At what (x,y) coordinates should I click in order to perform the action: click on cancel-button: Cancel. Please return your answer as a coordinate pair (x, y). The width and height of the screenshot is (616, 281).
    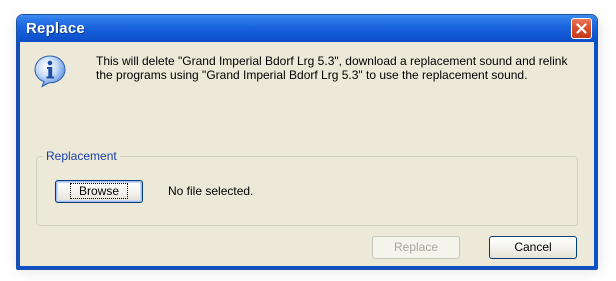
    Looking at the image, I should click on (533, 247).